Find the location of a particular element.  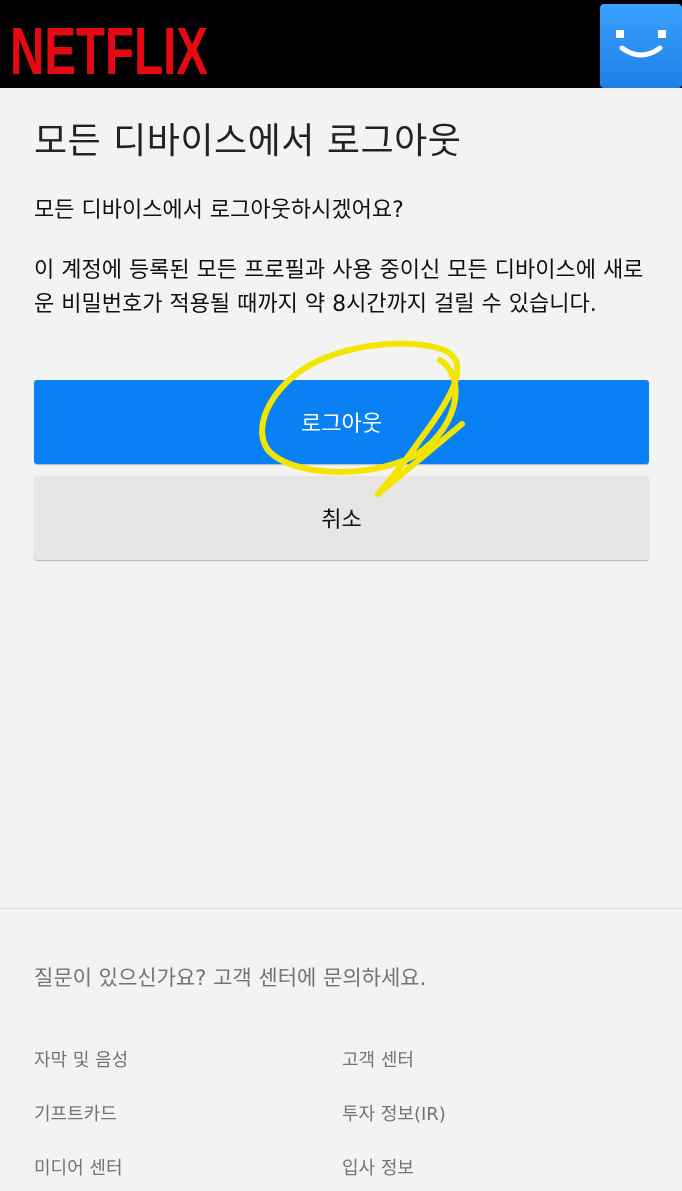

footer-contact-text: 질문이 있으신가요? 고객 센터에 문의하세요. is located at coordinates (230, 977).